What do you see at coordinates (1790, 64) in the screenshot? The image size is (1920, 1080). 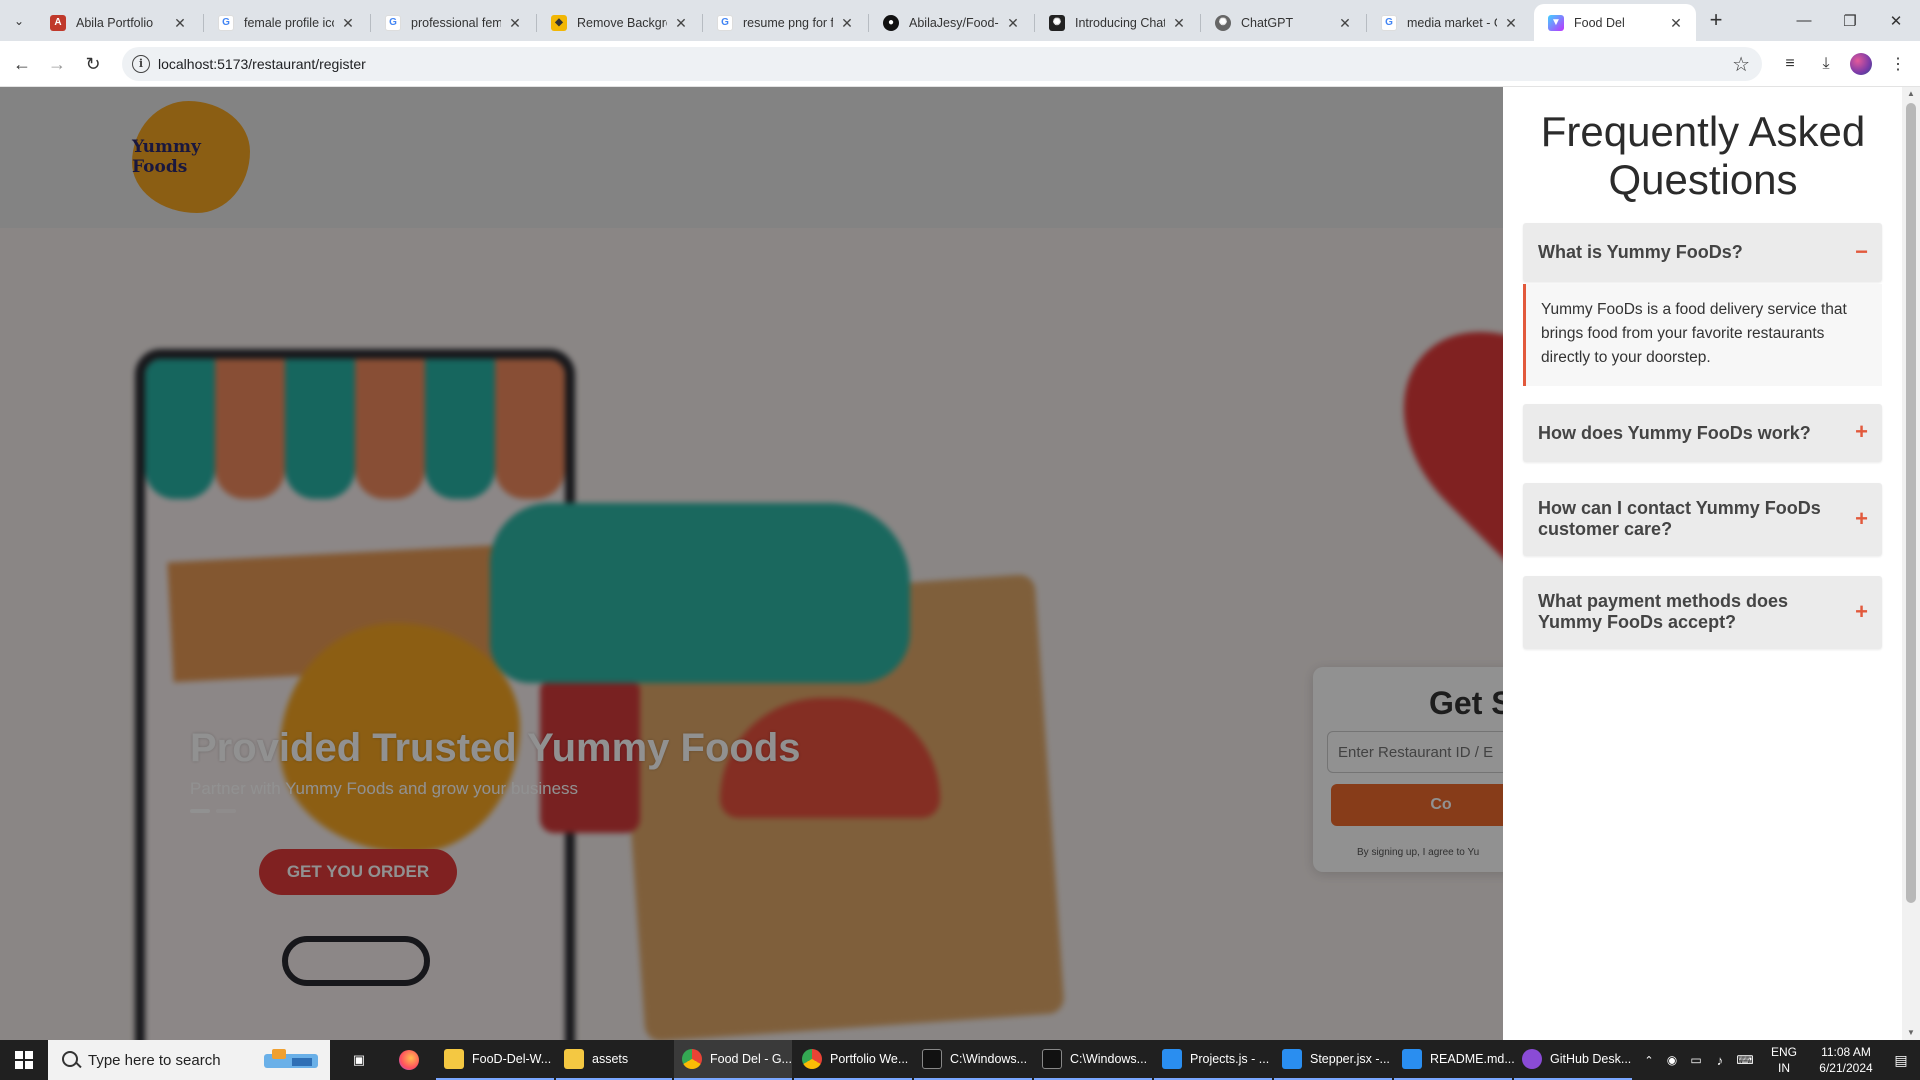 I see `media-queue-icon: ≡` at bounding box center [1790, 64].